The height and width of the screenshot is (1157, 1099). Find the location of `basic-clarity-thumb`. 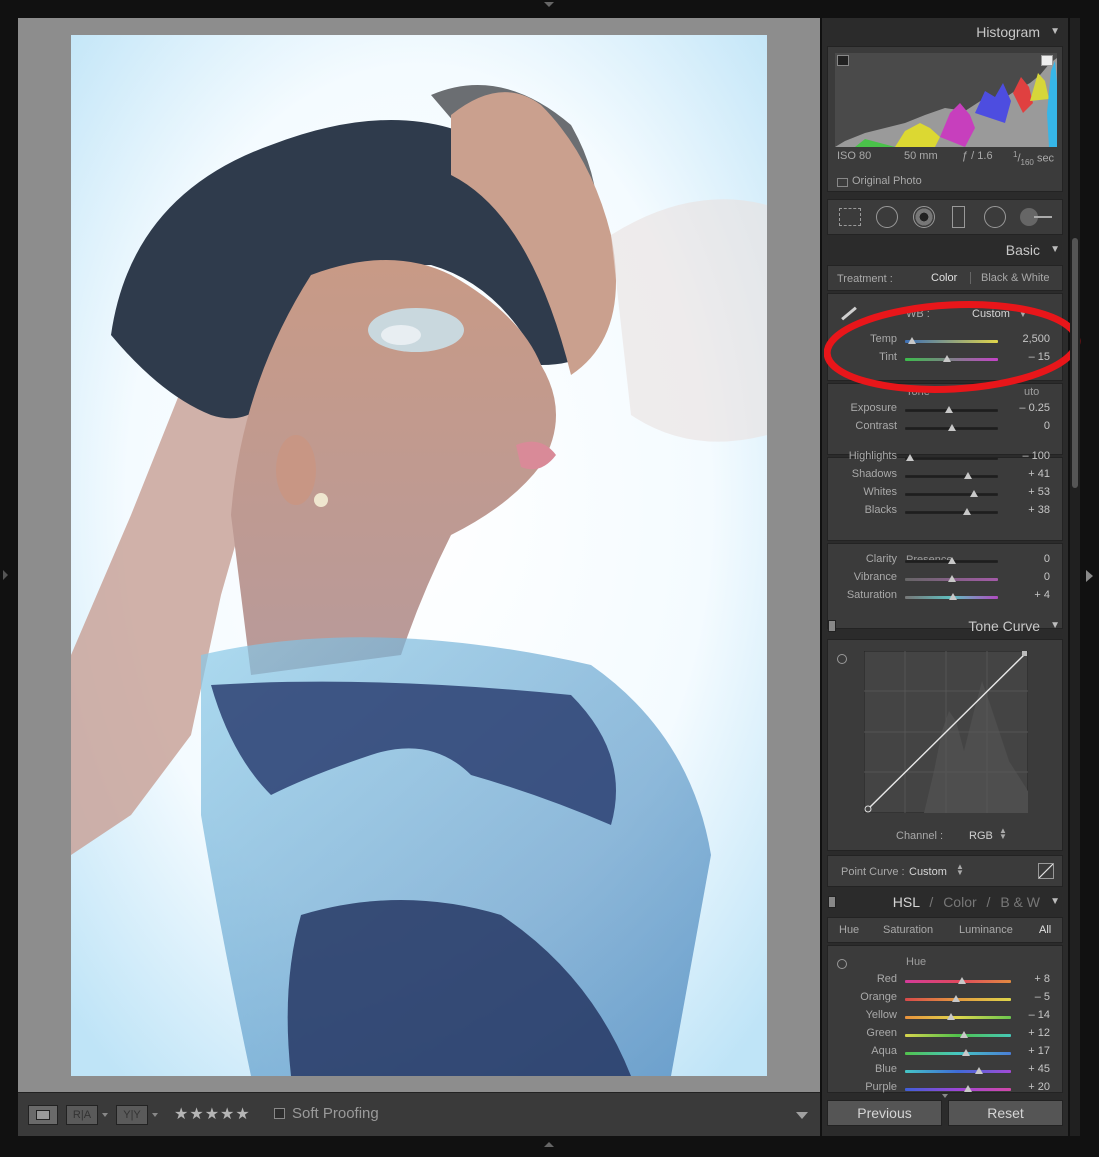

basic-clarity-thumb is located at coordinates (951, 560).